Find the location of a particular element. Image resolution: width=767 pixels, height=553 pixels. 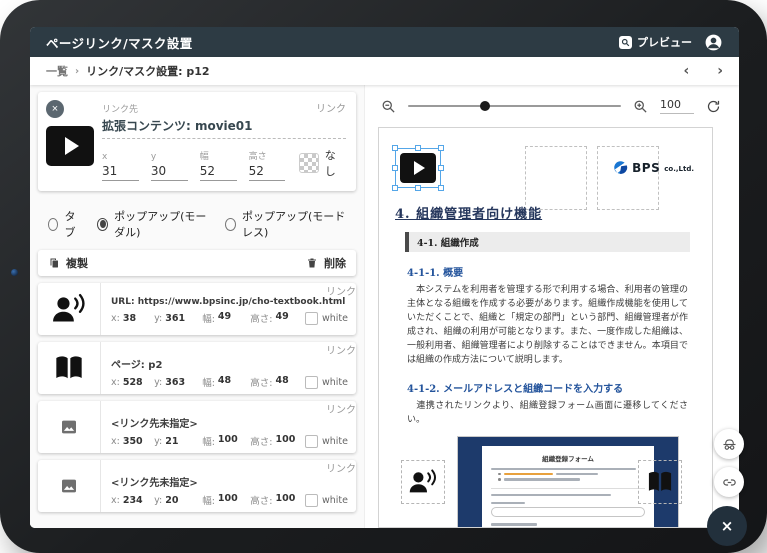

link-icon is located at coordinates (729, 482).